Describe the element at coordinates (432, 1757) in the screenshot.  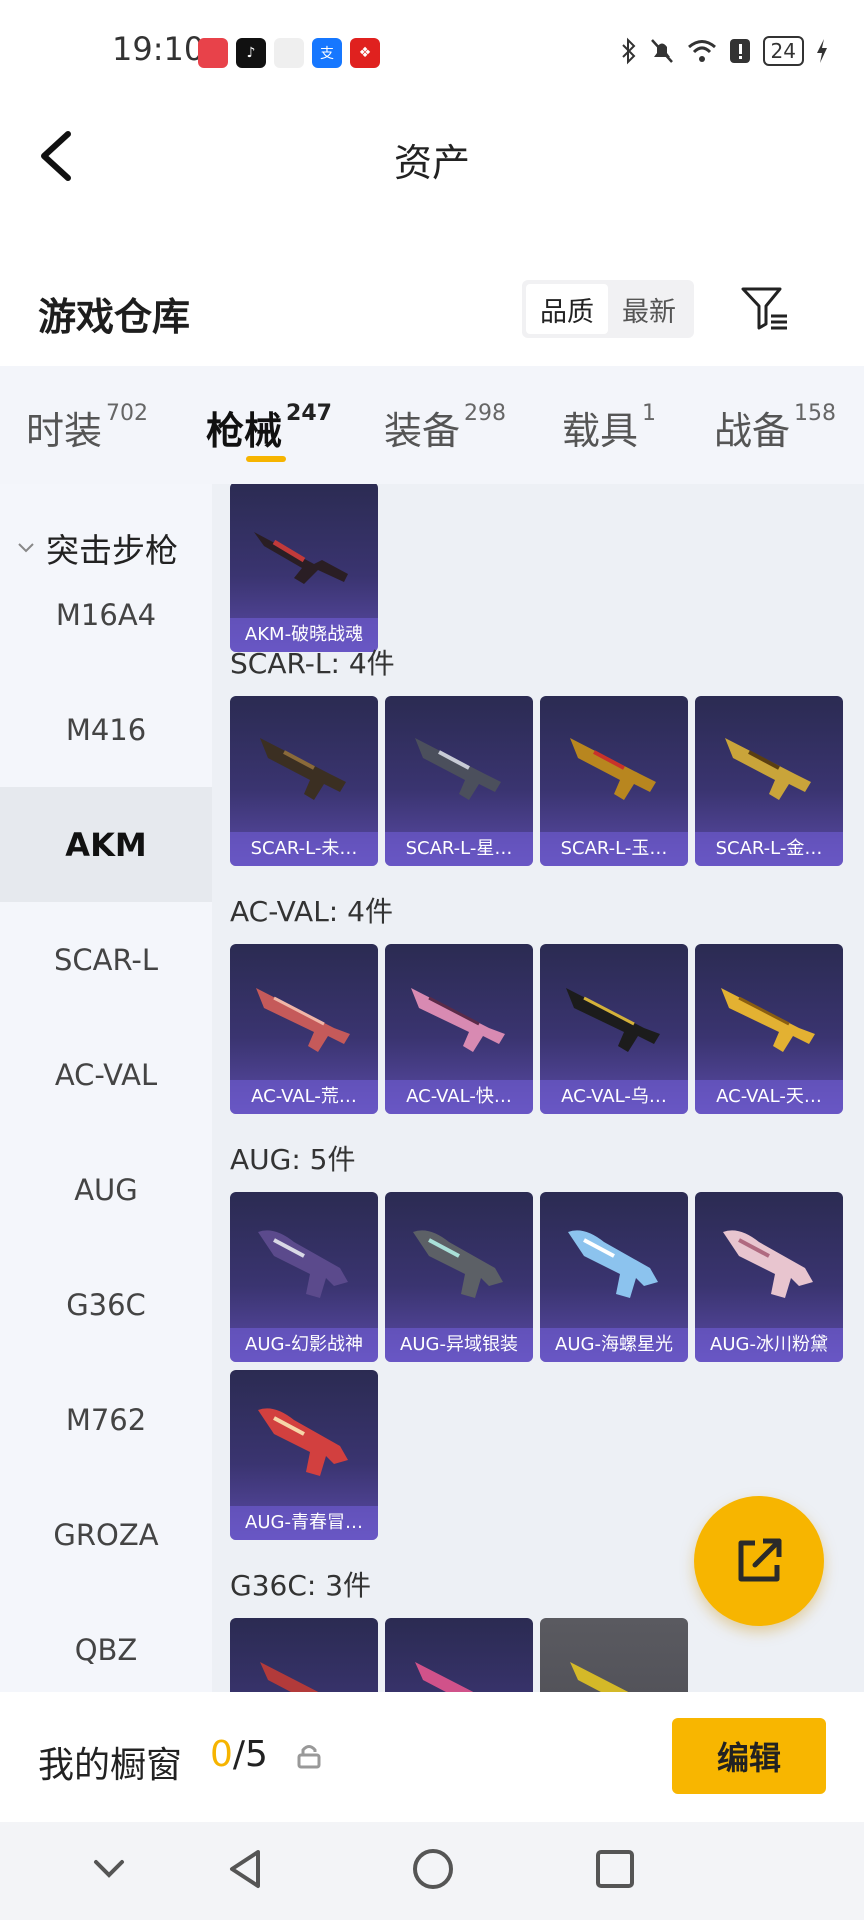
I see `showcase-bar: 我的橱窗 0/5 编辑` at that location.